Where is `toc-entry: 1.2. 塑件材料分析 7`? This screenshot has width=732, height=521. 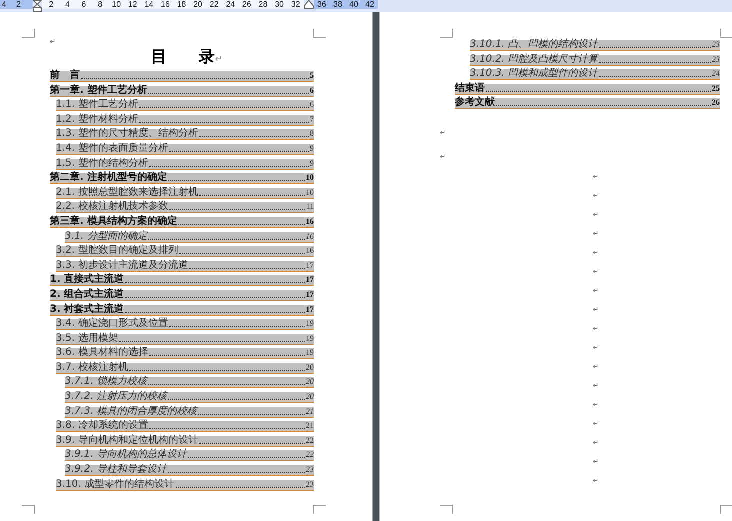 toc-entry: 1.2. 塑件材料分析 7 is located at coordinates (185, 120).